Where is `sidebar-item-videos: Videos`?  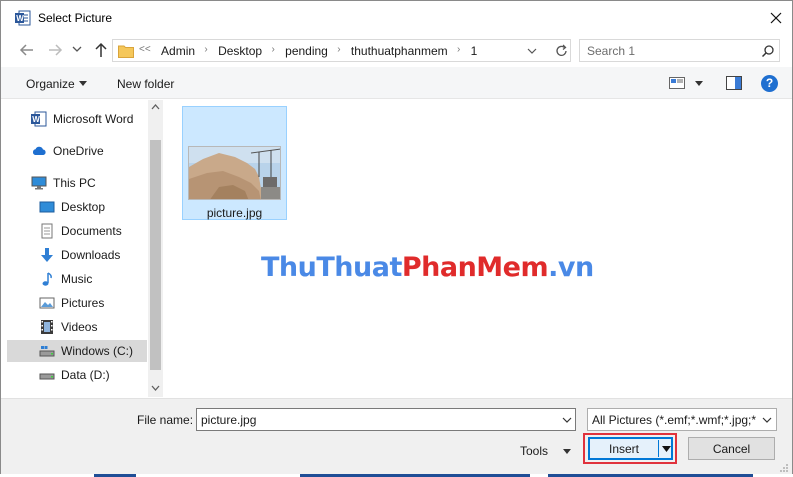 sidebar-item-videos: Videos is located at coordinates (77, 327).